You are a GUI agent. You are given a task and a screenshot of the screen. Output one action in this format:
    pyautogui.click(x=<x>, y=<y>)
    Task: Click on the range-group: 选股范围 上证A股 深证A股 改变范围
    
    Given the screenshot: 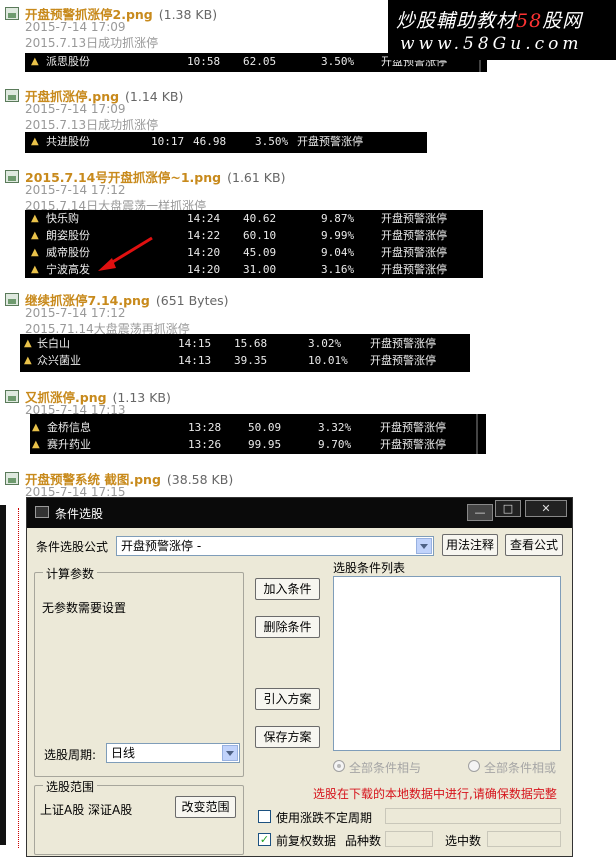 What is the action you would take?
    pyautogui.click(x=139, y=816)
    